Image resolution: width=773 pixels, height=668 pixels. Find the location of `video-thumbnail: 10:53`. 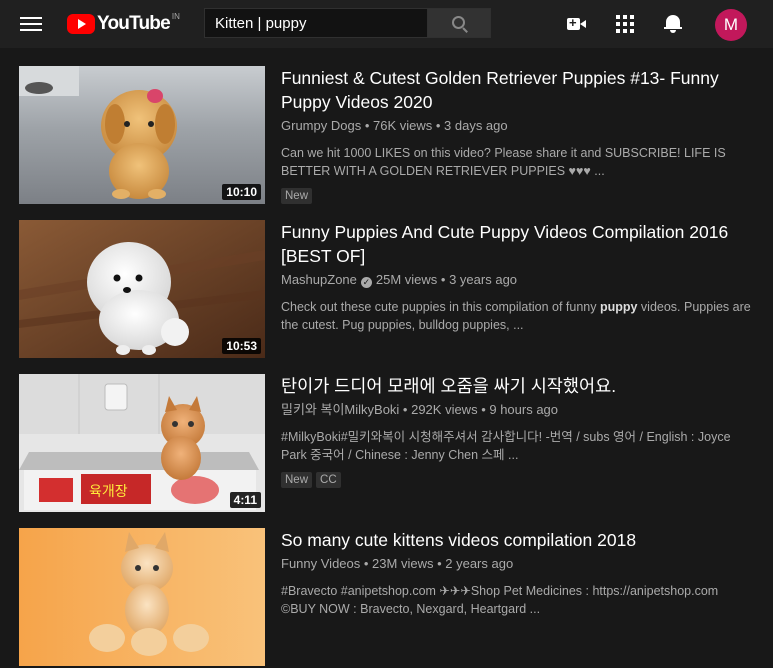

video-thumbnail: 10:53 is located at coordinates (142, 289).